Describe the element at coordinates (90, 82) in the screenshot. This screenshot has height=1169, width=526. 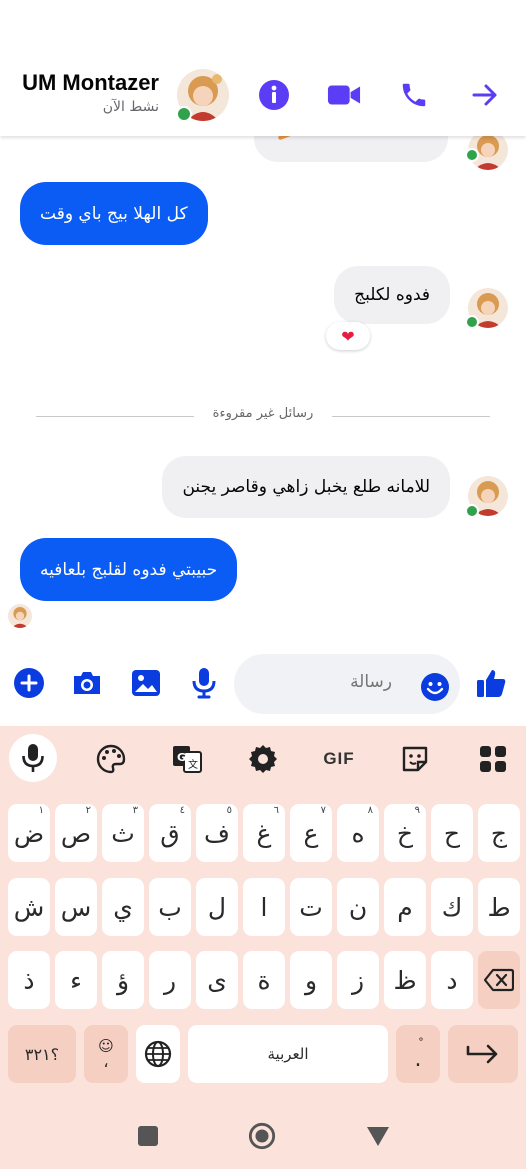
I see `contact-name: UM Montazer` at that location.